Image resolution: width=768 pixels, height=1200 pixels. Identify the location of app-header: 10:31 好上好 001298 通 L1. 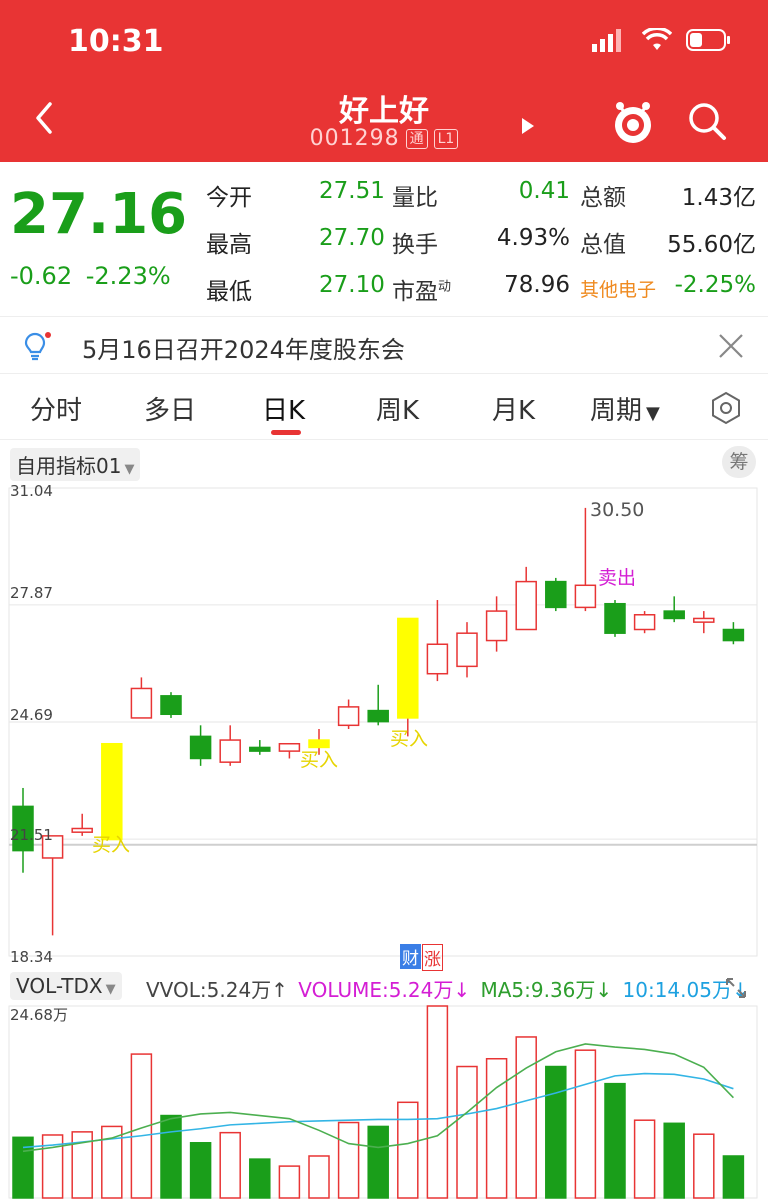
(384, 81).